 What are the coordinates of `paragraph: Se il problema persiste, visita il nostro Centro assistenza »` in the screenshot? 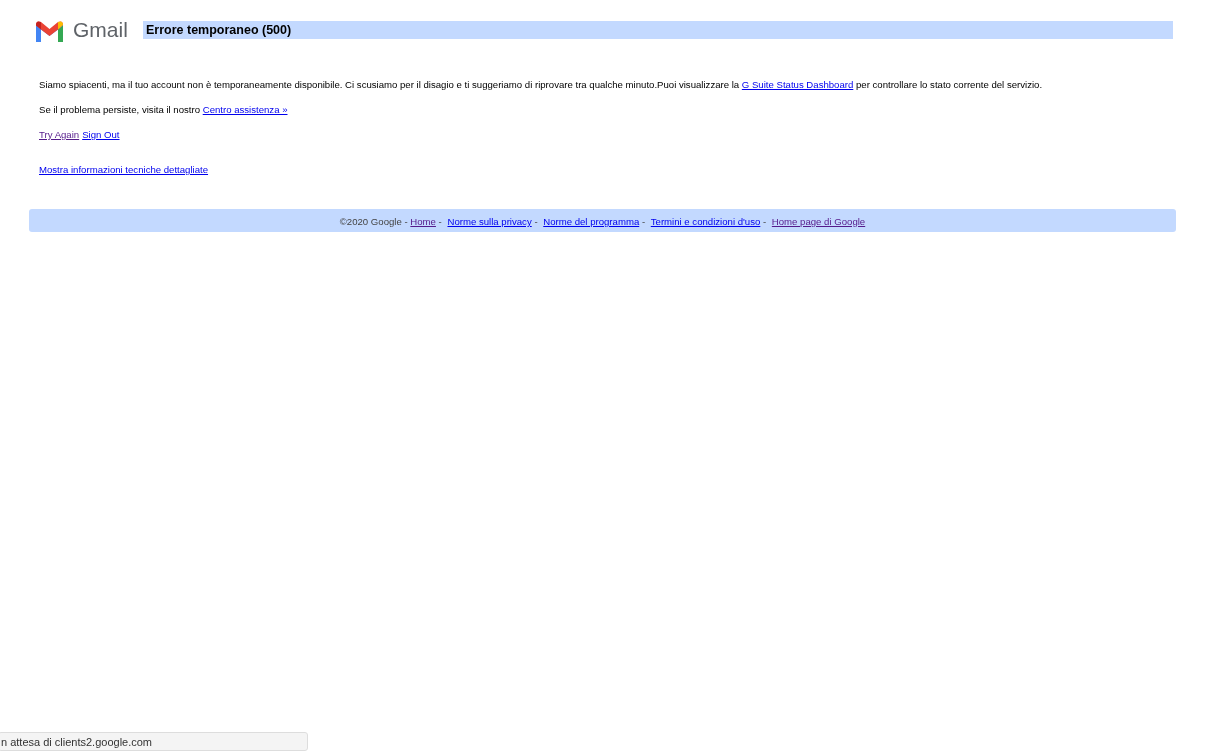 It's located at (164, 109).